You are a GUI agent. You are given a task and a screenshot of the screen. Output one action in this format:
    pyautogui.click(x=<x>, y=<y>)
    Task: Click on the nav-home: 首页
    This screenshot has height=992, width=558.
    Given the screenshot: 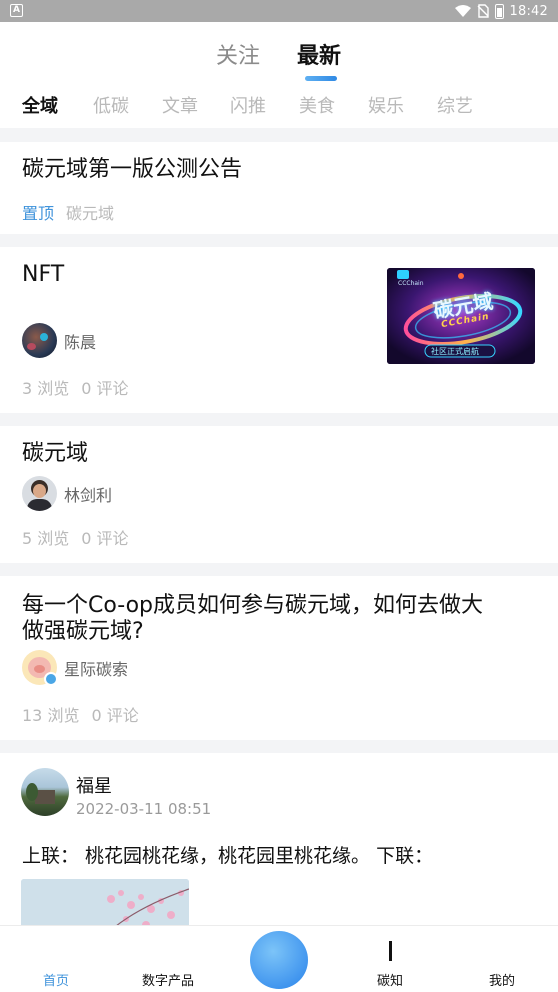 What is the action you would take?
    pyautogui.click(x=56, y=979)
    